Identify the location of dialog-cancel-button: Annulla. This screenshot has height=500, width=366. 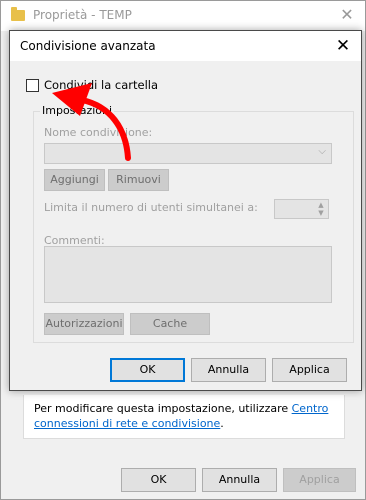
(228, 370).